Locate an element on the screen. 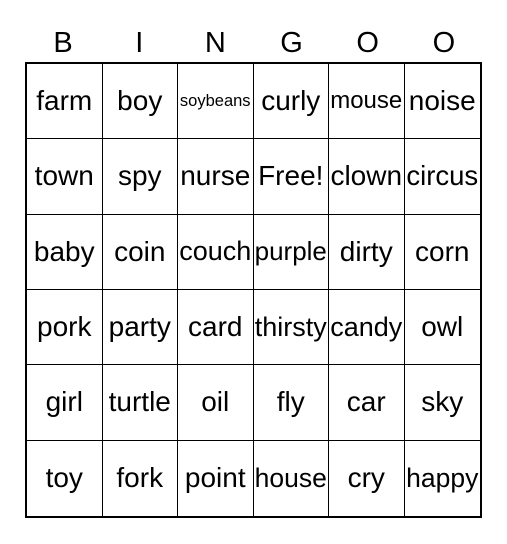  cell-word: fork is located at coordinates (140, 478).